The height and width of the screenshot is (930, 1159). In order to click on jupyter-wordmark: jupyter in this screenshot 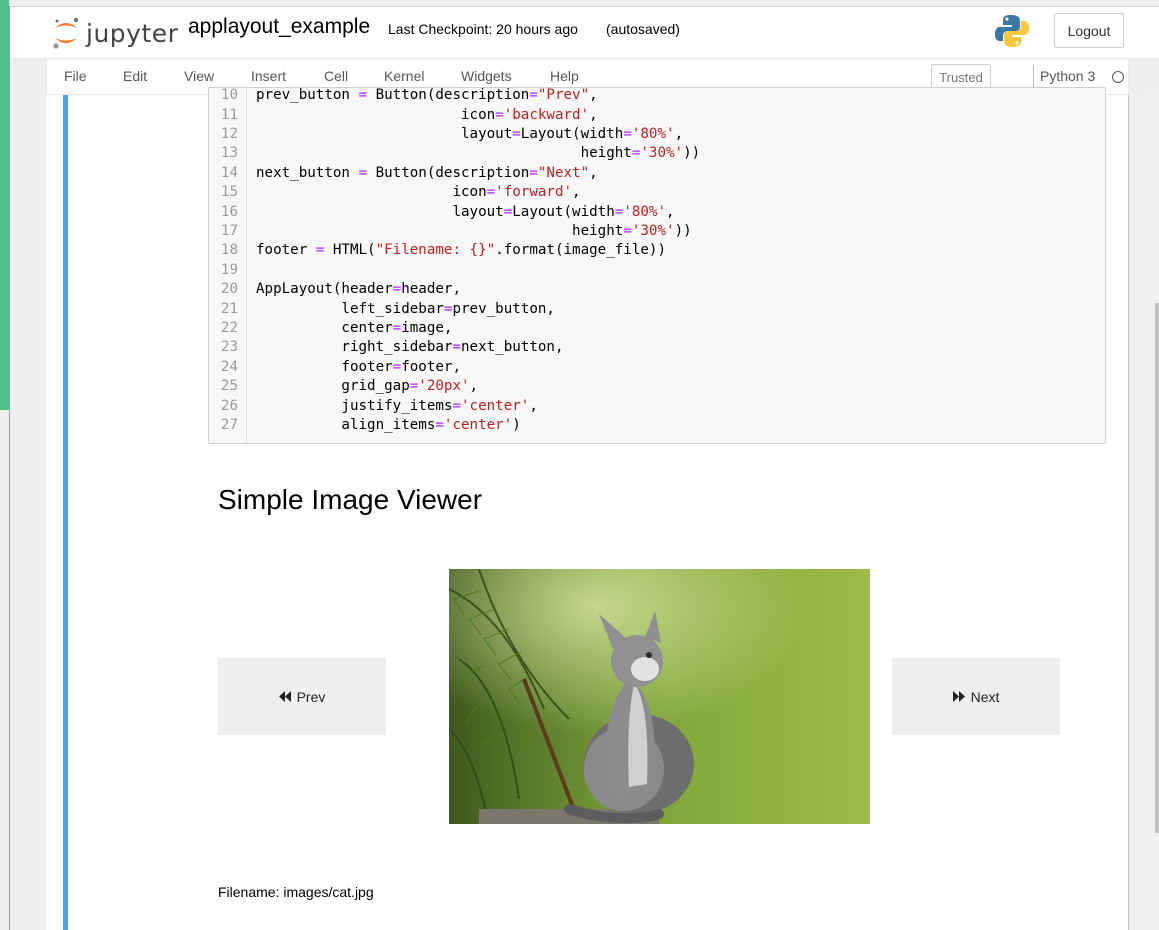, I will do `click(132, 33)`.